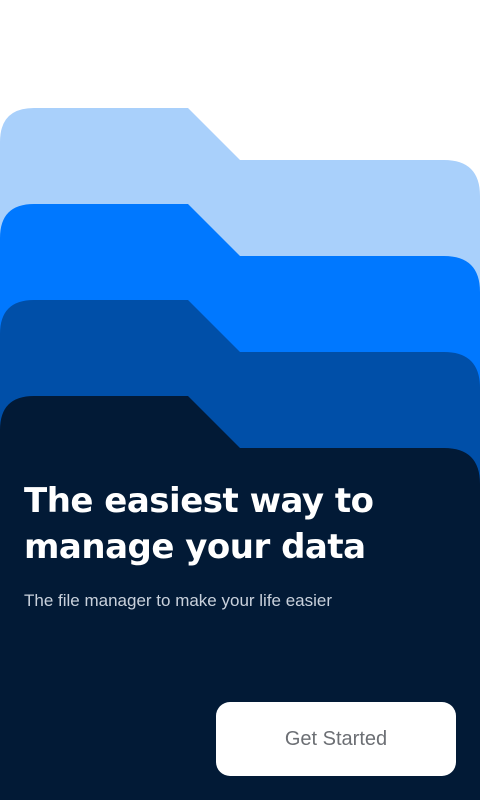 This screenshot has width=480, height=800. I want to click on get-started-button: Get Started, so click(336, 739).